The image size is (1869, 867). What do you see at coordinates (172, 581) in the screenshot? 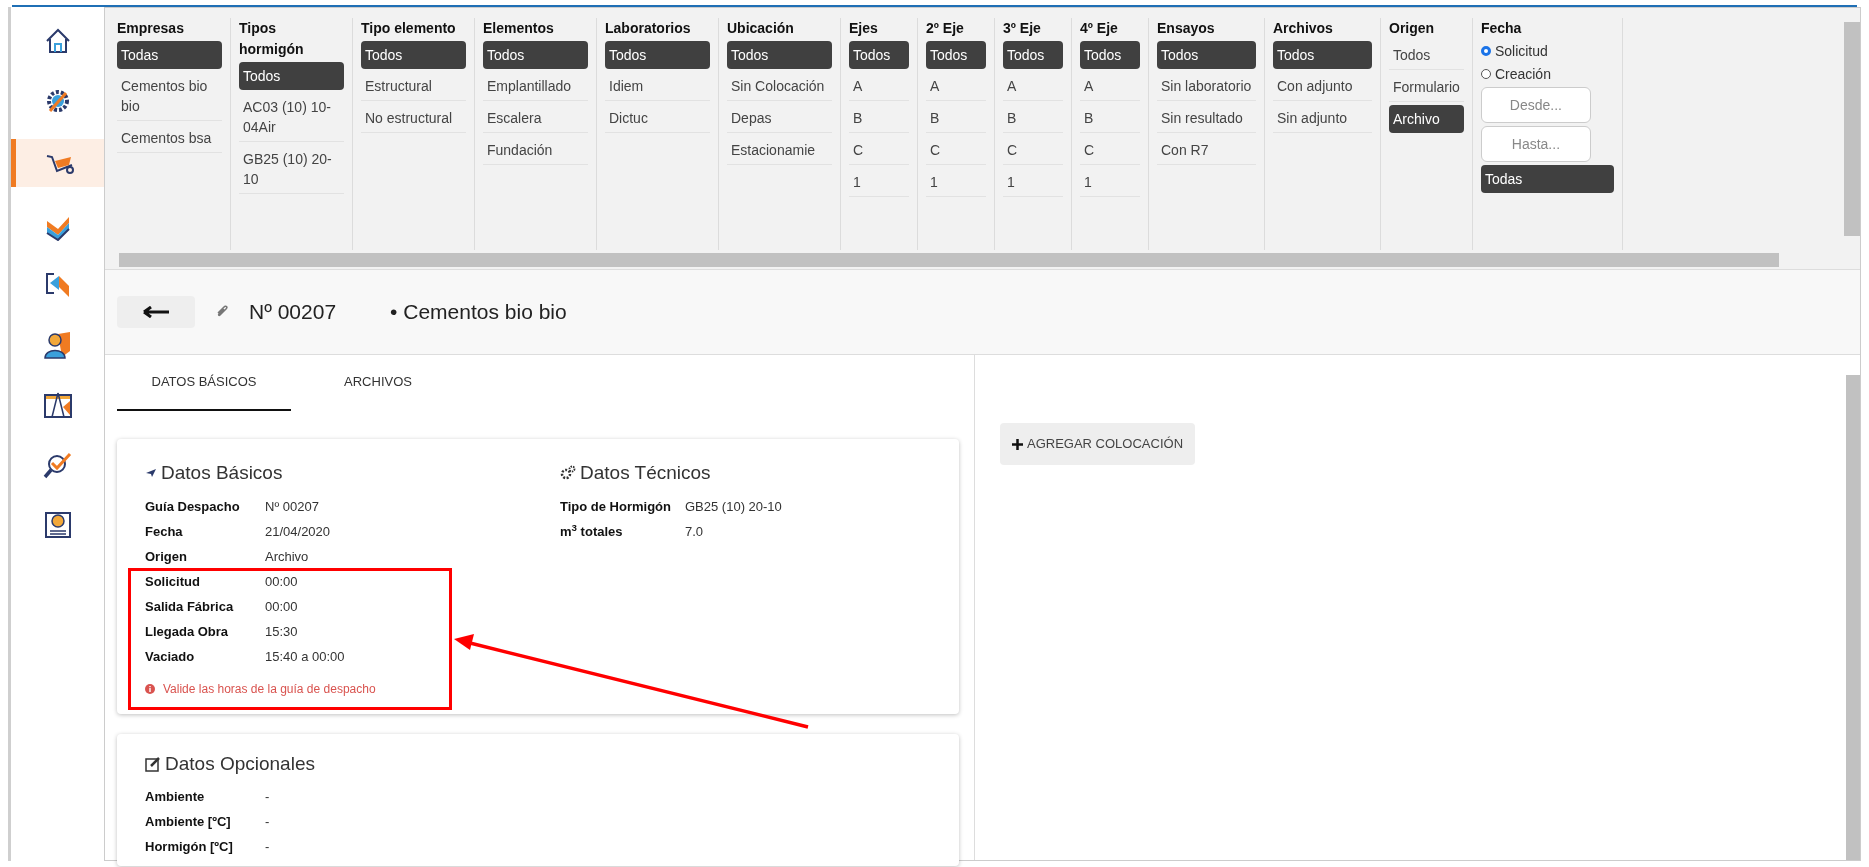
I see `field-label: Solicitud` at bounding box center [172, 581].